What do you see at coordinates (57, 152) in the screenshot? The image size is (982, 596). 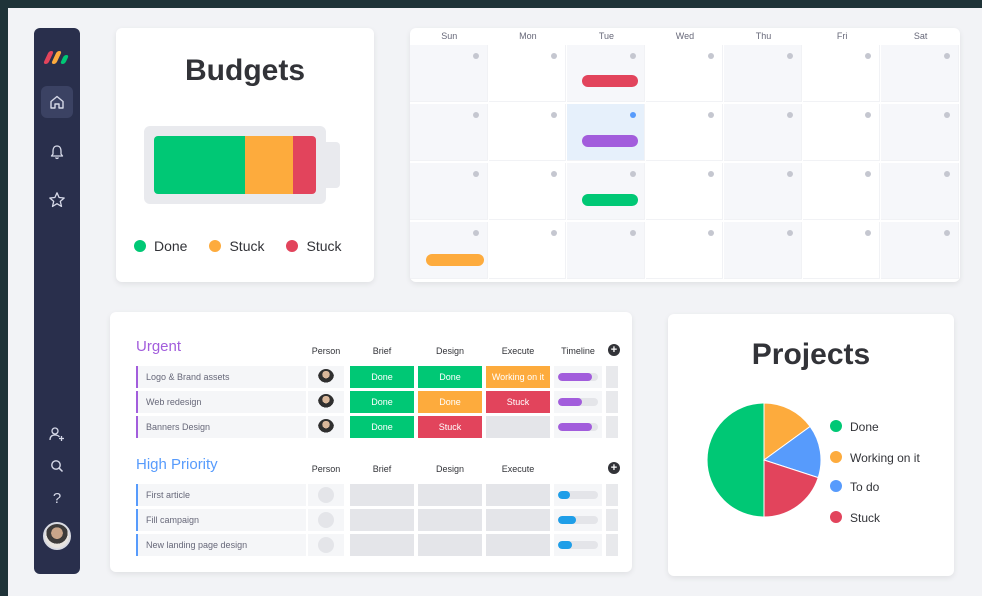 I see `notifications-button` at bounding box center [57, 152].